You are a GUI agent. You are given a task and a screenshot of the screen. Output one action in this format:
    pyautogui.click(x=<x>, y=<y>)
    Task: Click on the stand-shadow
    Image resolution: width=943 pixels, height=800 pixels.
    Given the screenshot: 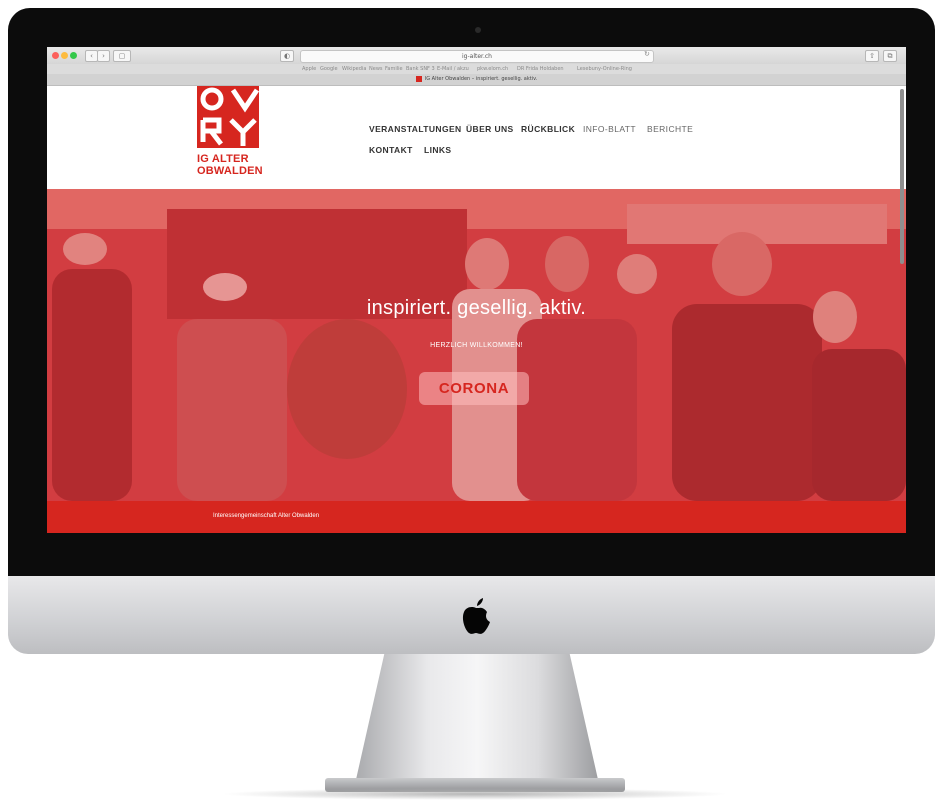 What is the action you would take?
    pyautogui.click(x=475, y=794)
    